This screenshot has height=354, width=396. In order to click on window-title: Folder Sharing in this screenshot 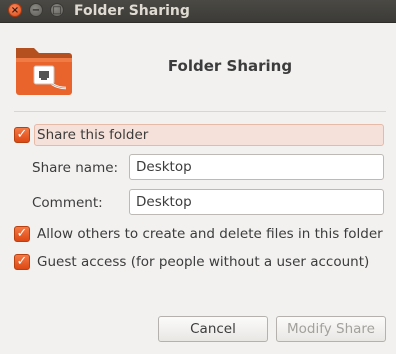, I will do `click(132, 11)`.